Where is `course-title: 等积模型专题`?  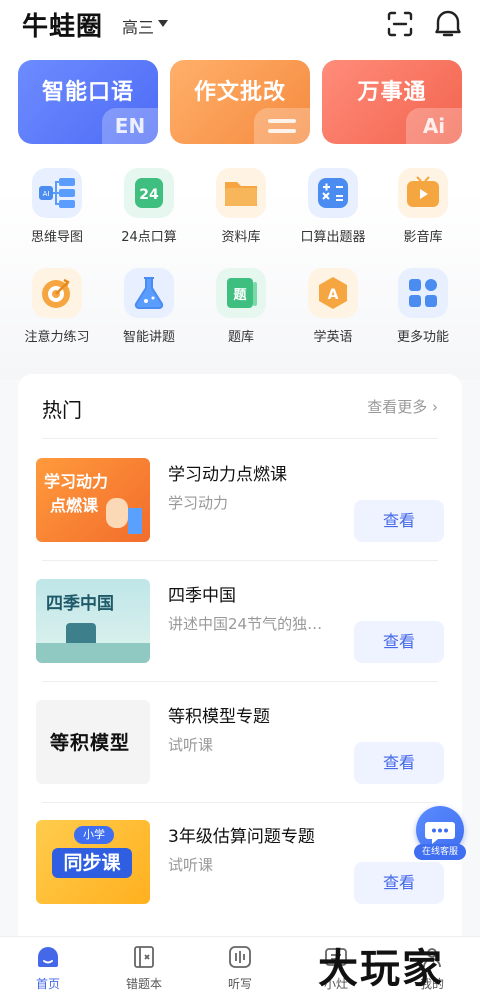 course-title: 等积模型专题 is located at coordinates (219, 717).